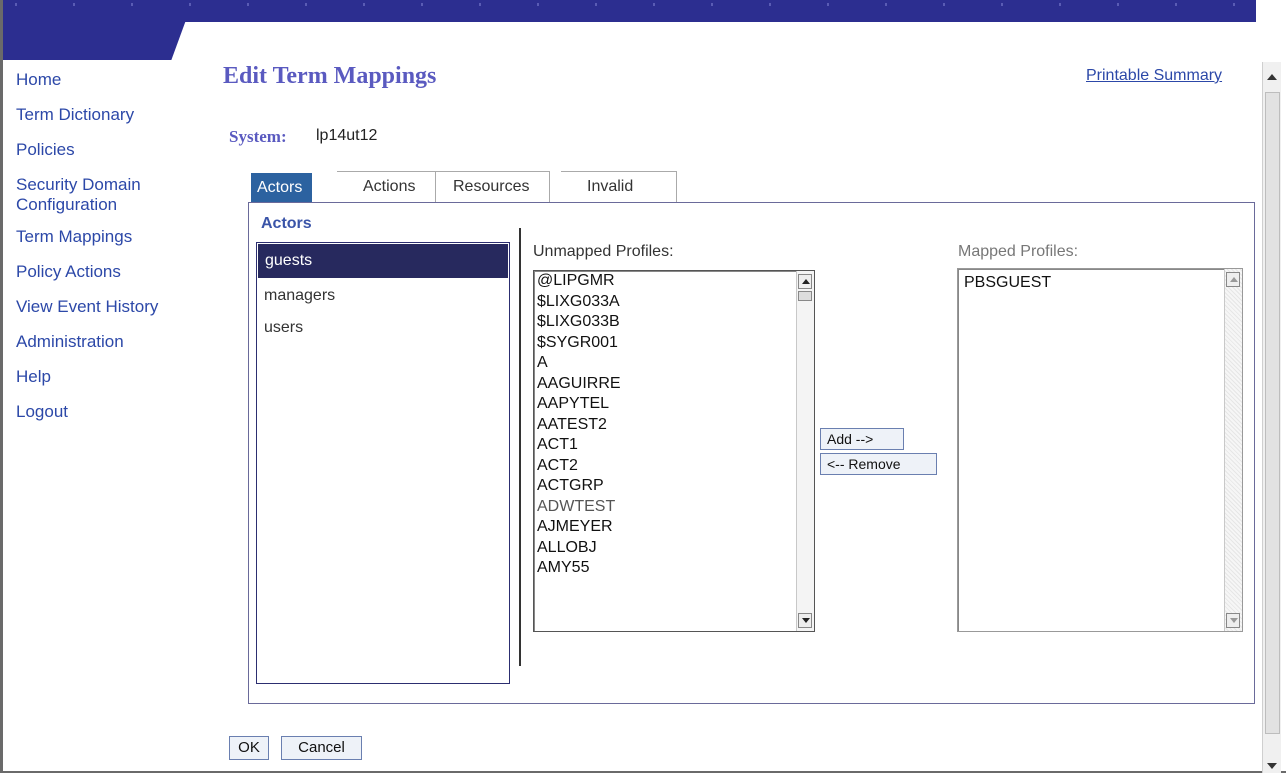 This screenshot has width=1286, height=773. I want to click on mapped-profiles-list: PBSGUEST, so click(1100, 450).